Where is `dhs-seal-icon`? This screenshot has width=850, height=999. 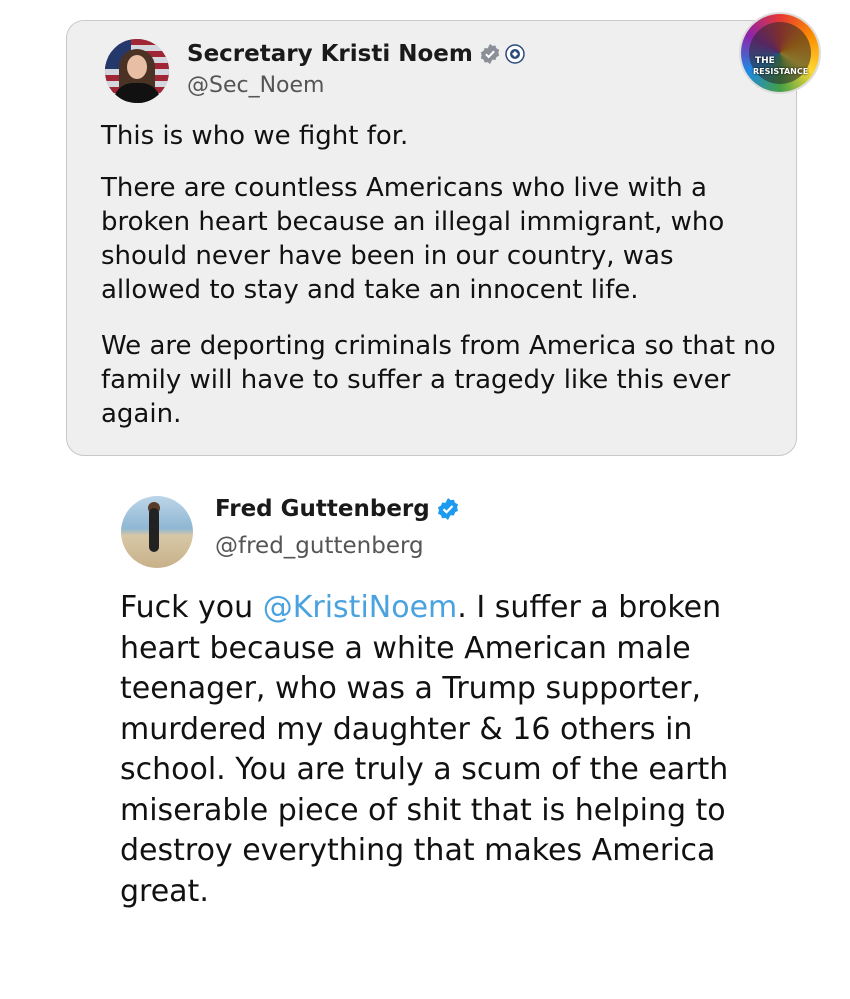
dhs-seal-icon is located at coordinates (515, 54).